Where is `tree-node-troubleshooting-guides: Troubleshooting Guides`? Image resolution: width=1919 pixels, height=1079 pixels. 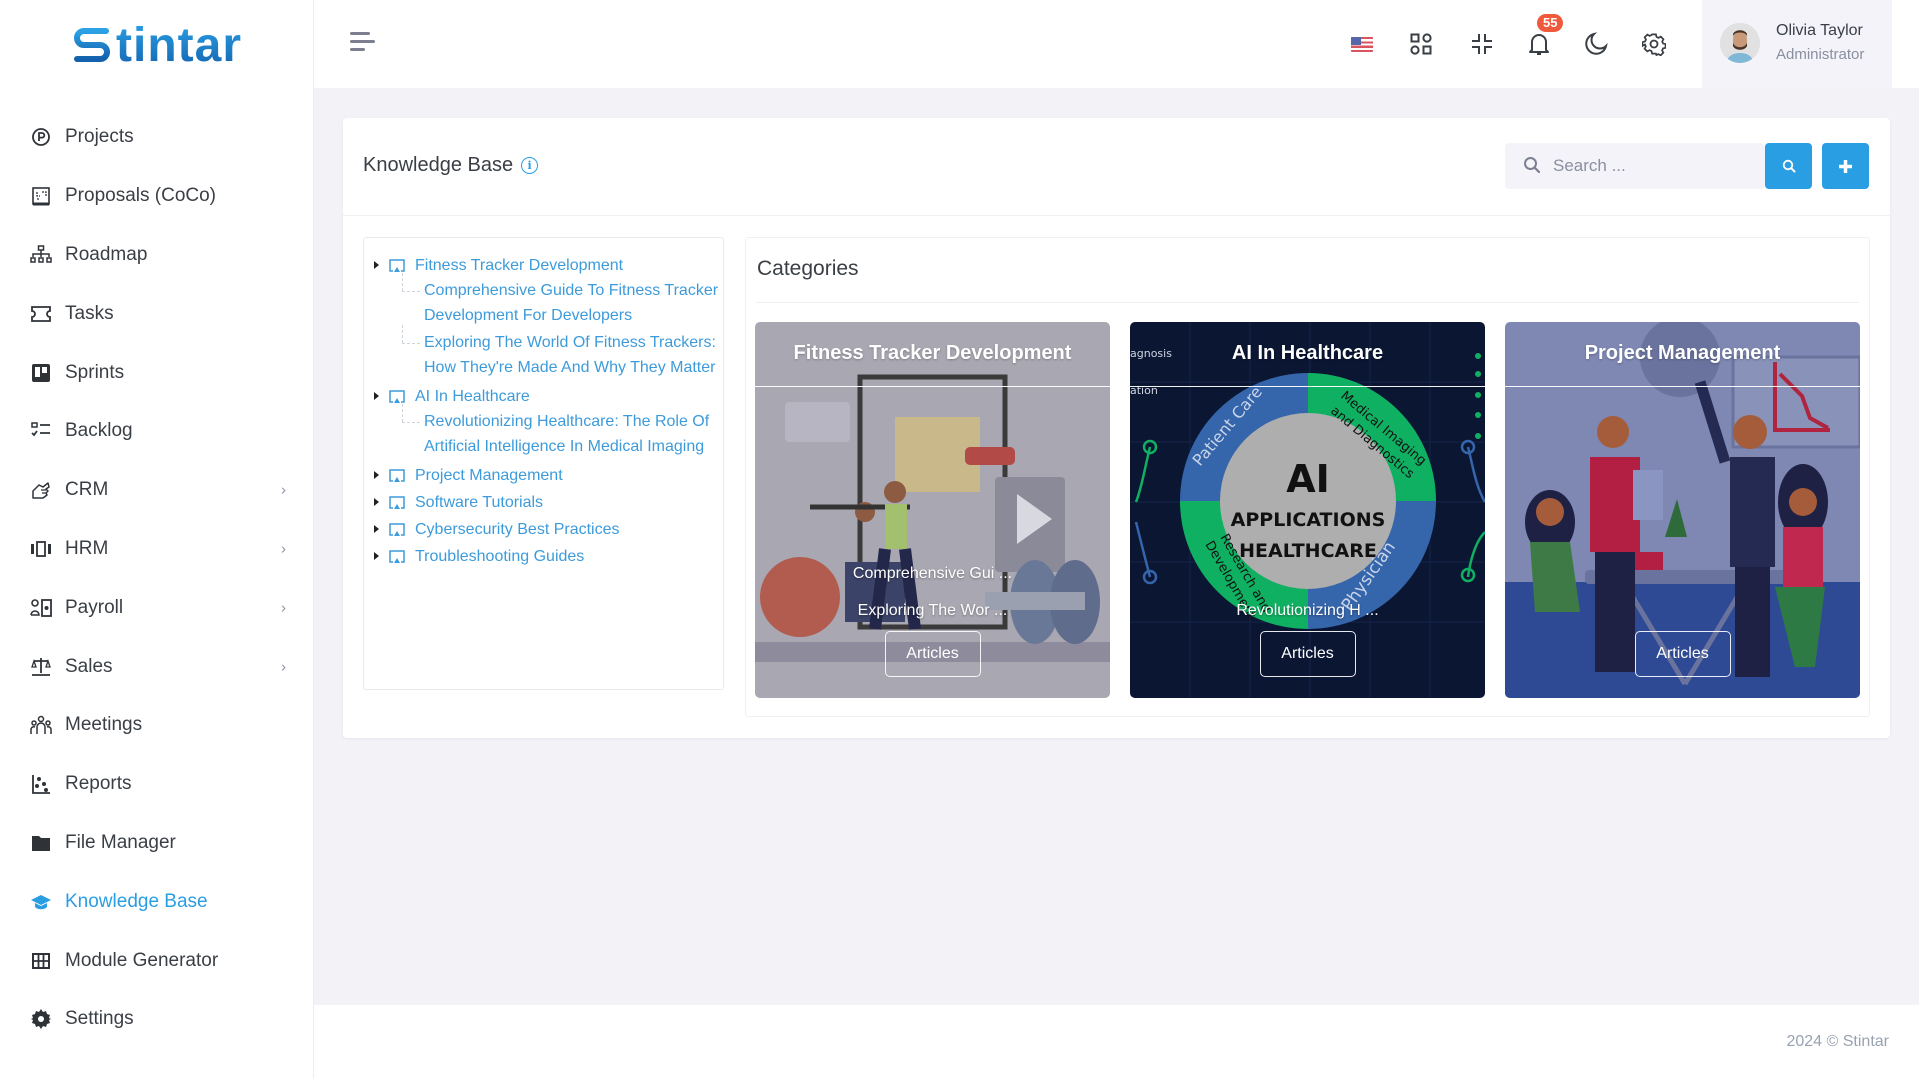 tree-node-troubleshooting-guides: Troubleshooting Guides is located at coordinates (548, 556).